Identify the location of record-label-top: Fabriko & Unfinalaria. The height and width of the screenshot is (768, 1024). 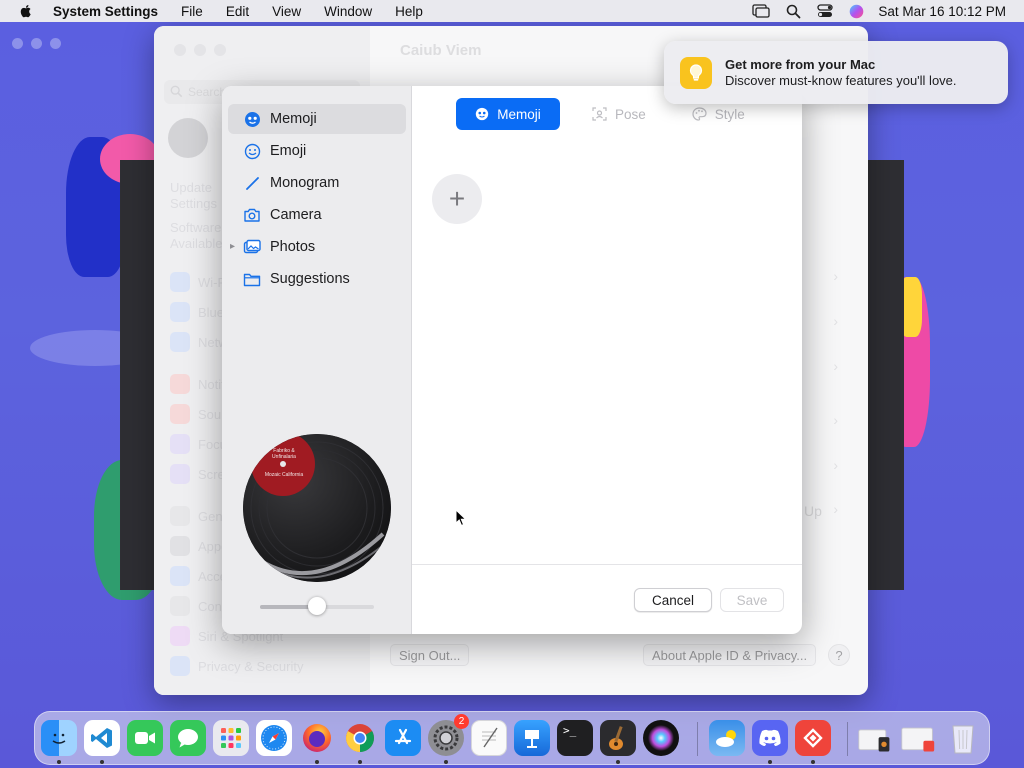
(284, 454).